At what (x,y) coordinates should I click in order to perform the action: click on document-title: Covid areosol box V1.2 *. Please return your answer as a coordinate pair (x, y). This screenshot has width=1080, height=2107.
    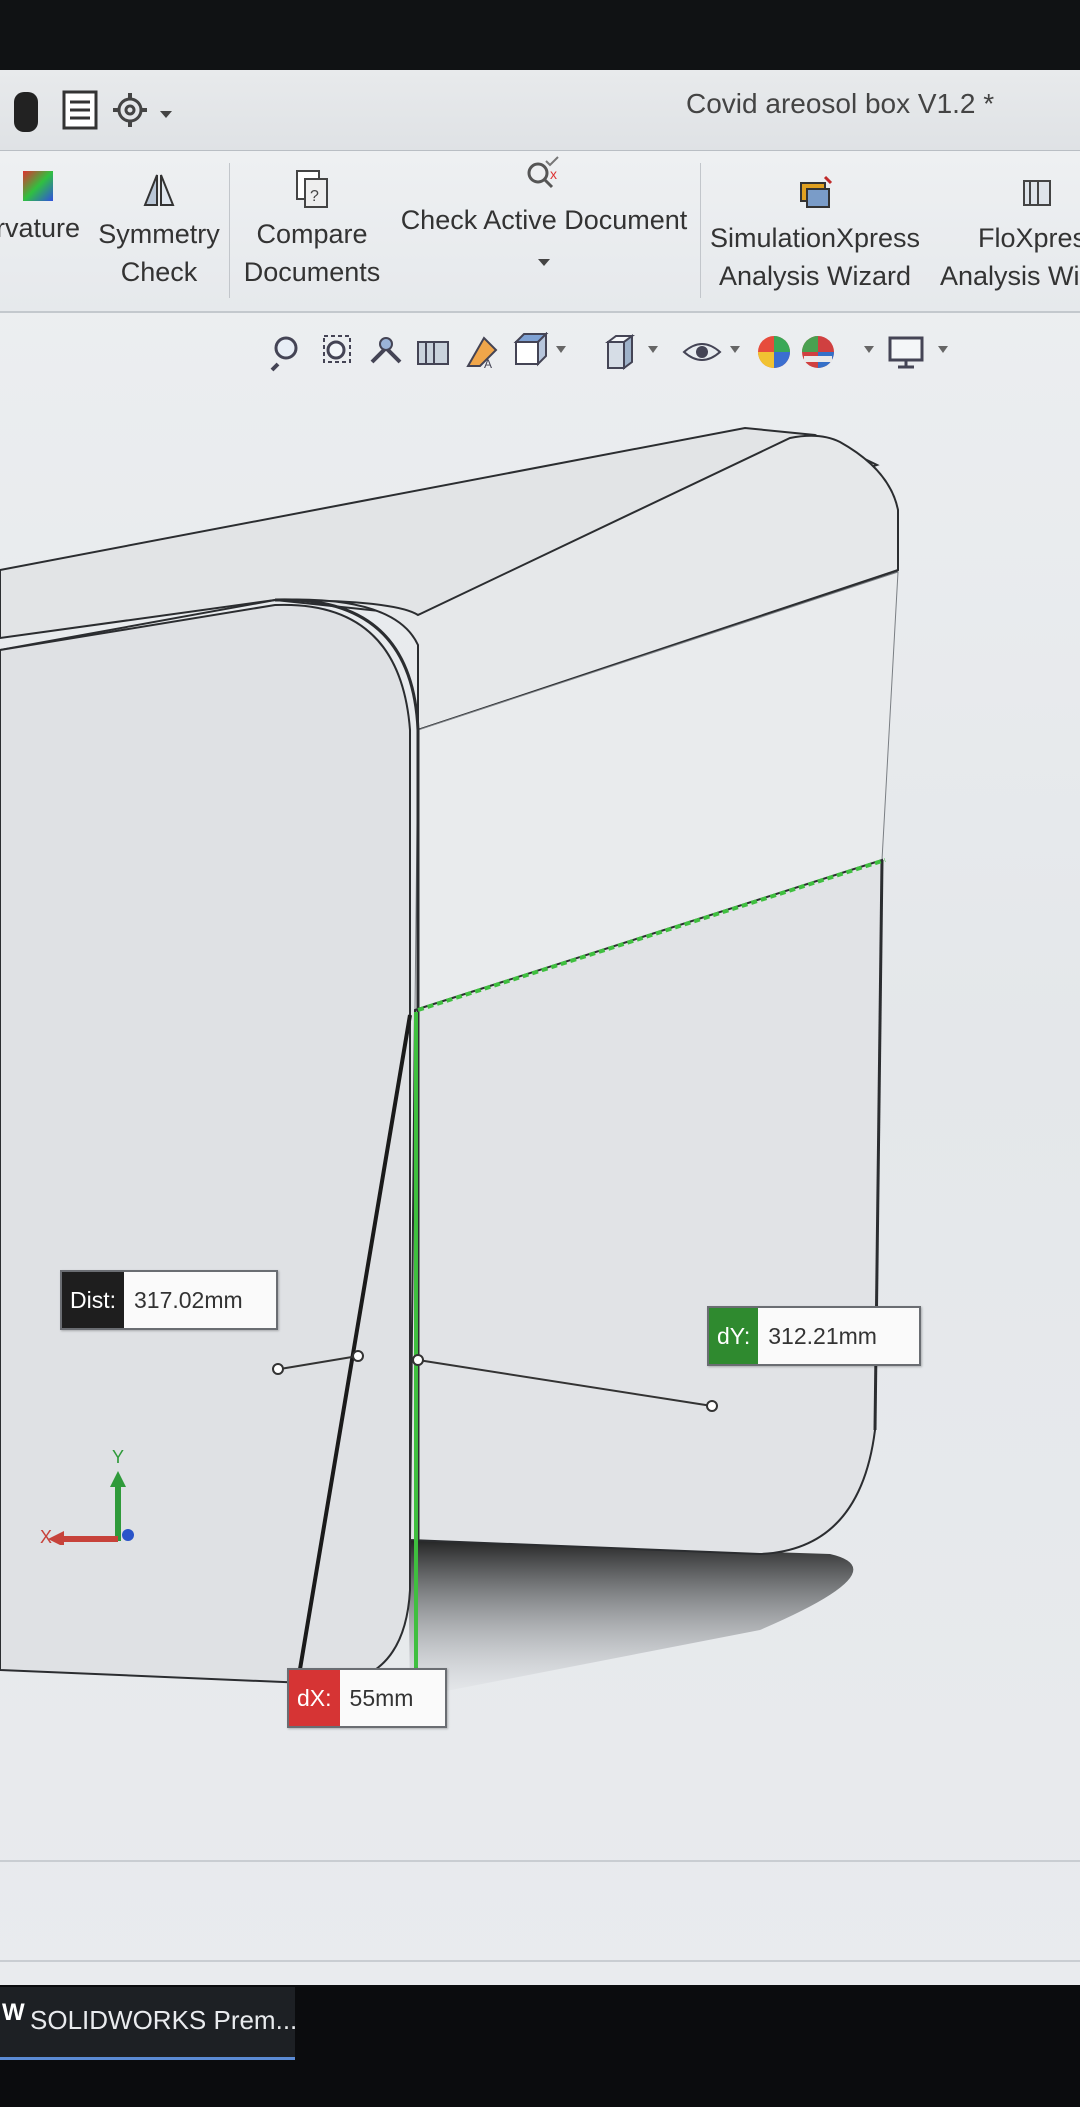
    Looking at the image, I should click on (840, 103).